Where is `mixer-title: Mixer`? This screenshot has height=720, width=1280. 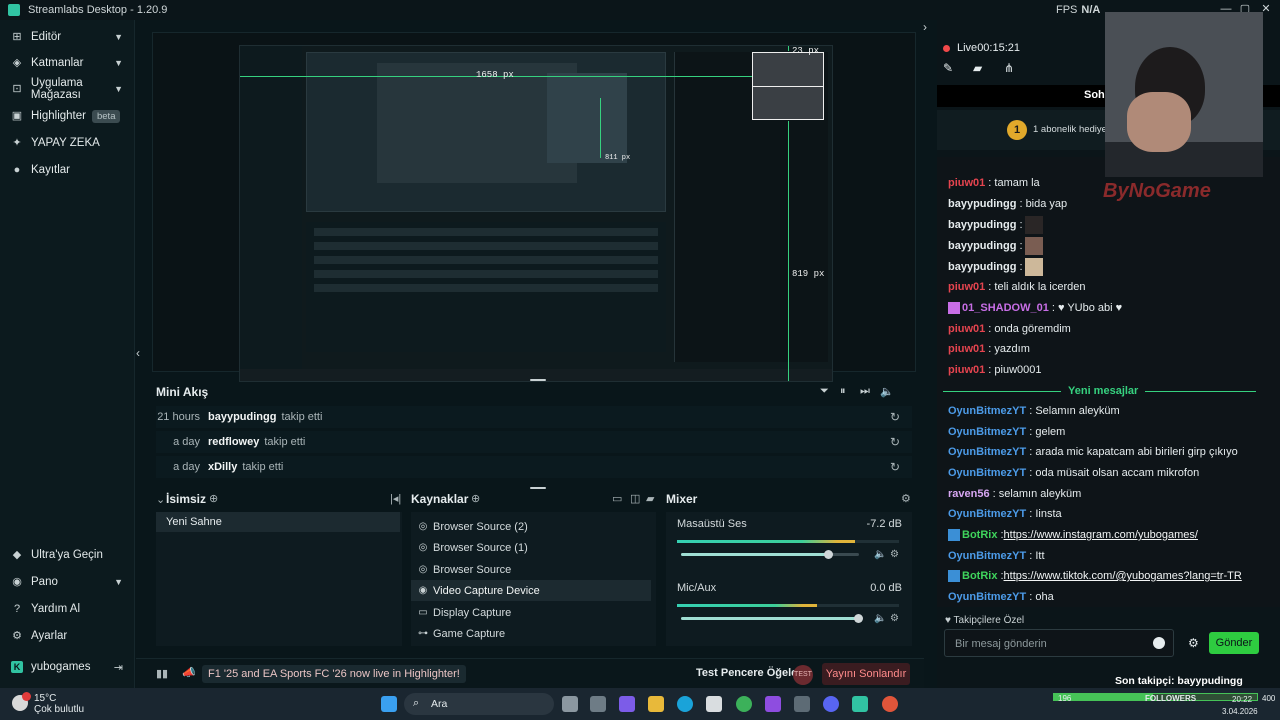 mixer-title: Mixer is located at coordinates (682, 499).